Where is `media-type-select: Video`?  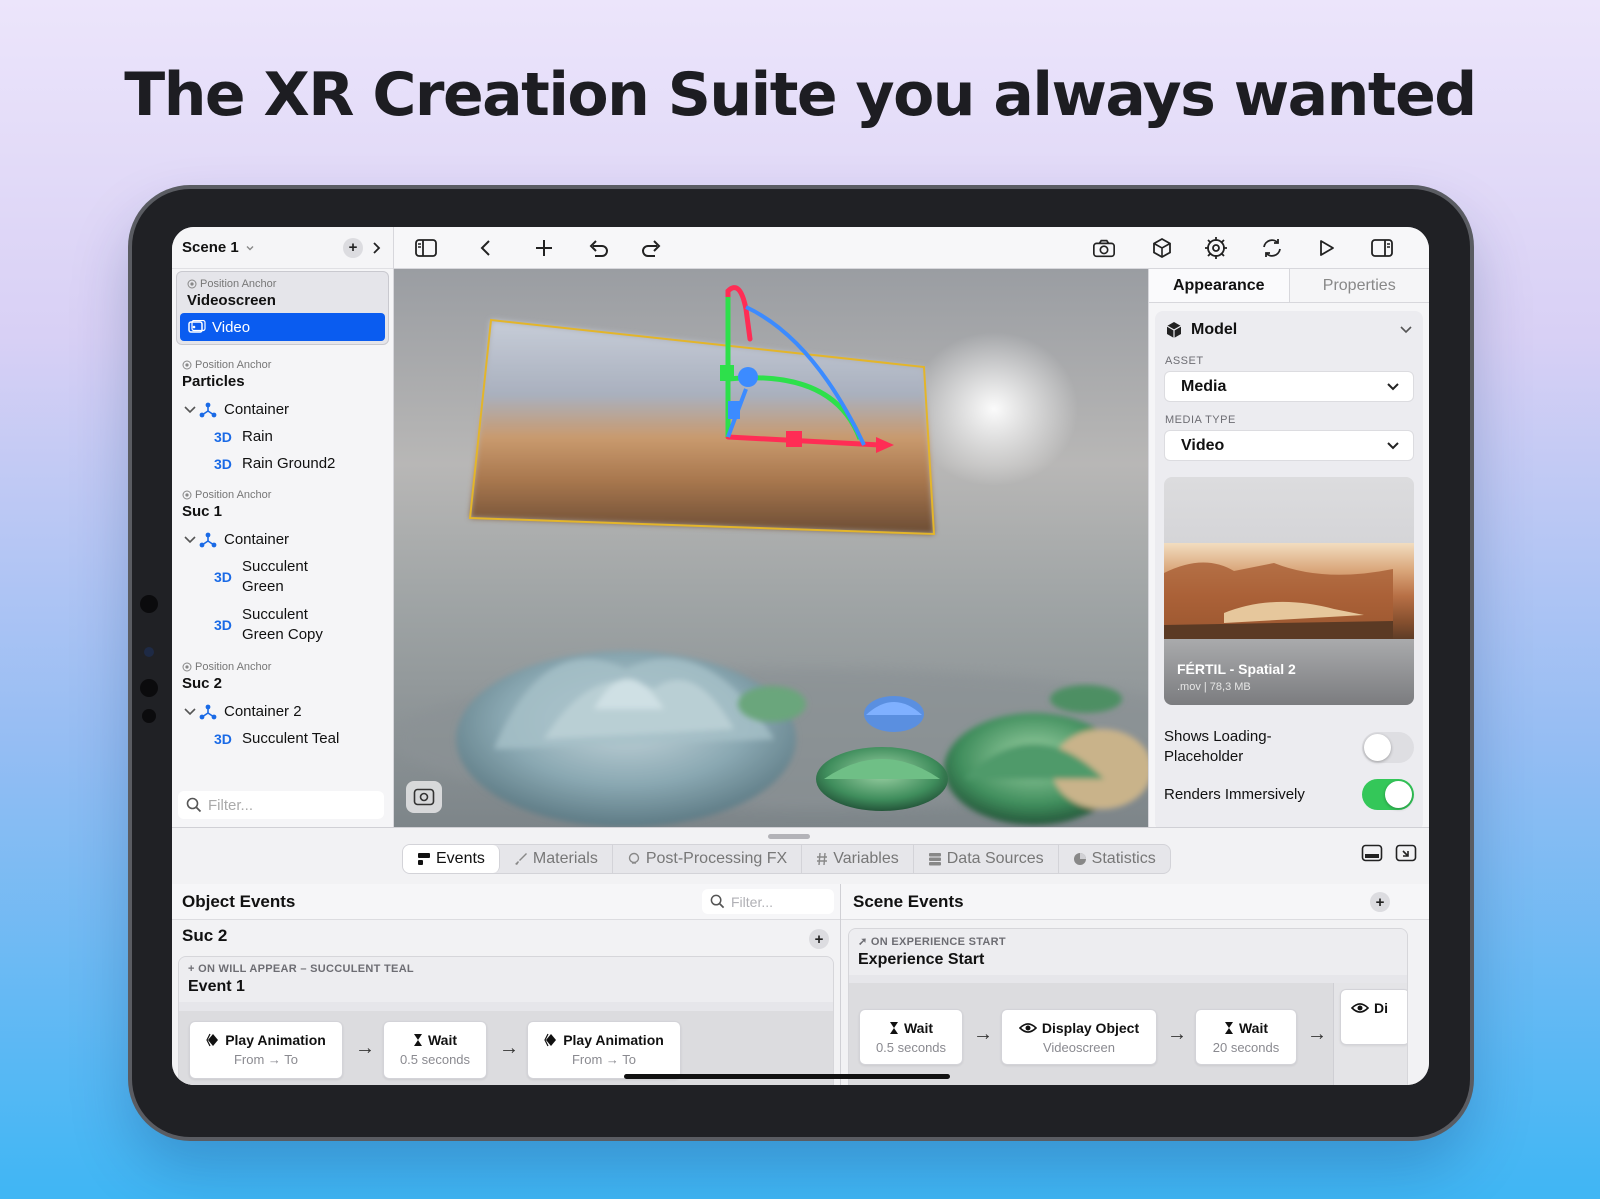
media-type-select: Video is located at coordinates (1289, 445).